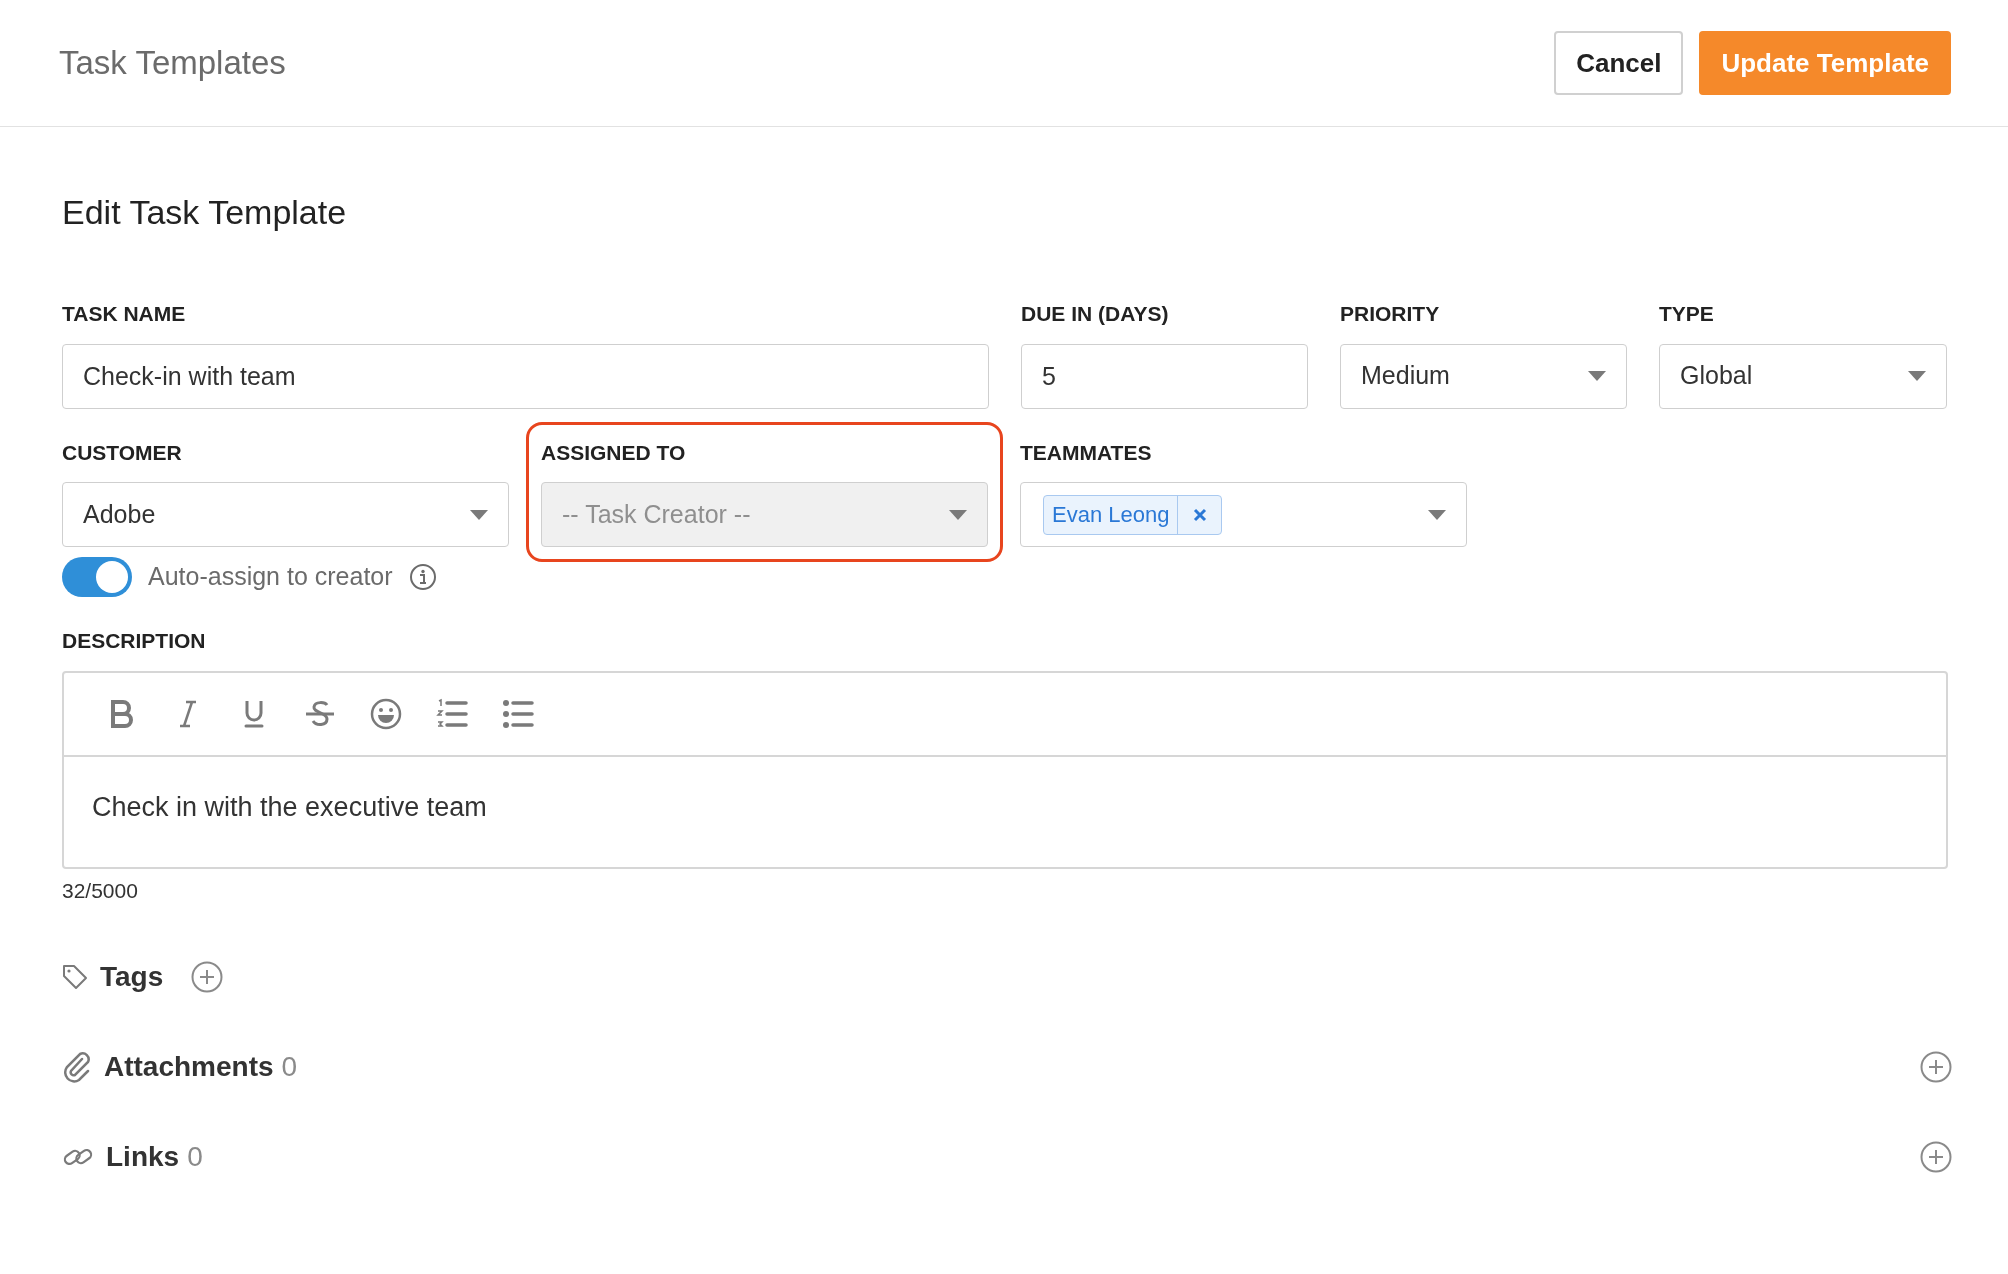 The height and width of the screenshot is (1274, 2008). I want to click on field-label: TYPE, so click(1687, 314).